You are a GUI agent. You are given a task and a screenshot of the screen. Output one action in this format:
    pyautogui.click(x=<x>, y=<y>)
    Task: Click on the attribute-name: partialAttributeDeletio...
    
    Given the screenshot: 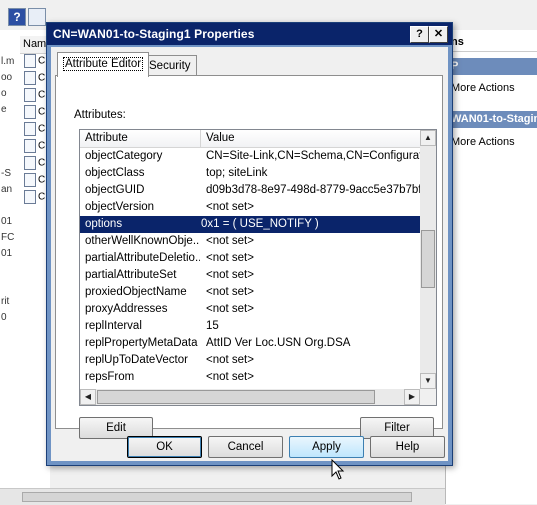 What is the action you would take?
    pyautogui.click(x=142, y=258)
    